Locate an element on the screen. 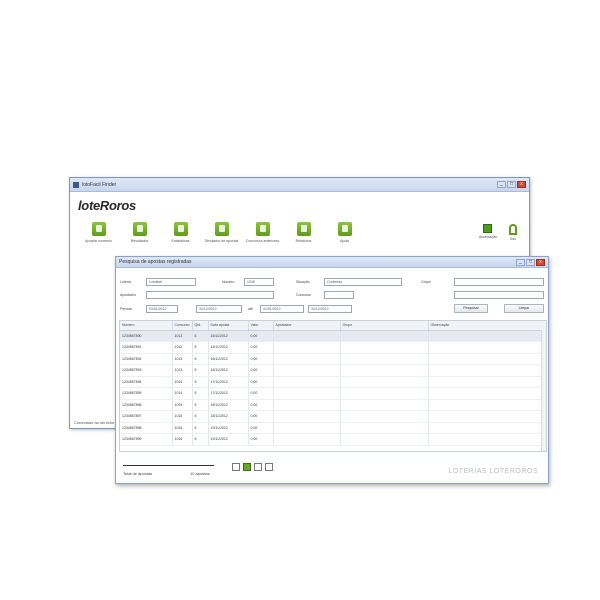 This screenshot has width=600, height=600. contests-icon is located at coordinates (262, 229).